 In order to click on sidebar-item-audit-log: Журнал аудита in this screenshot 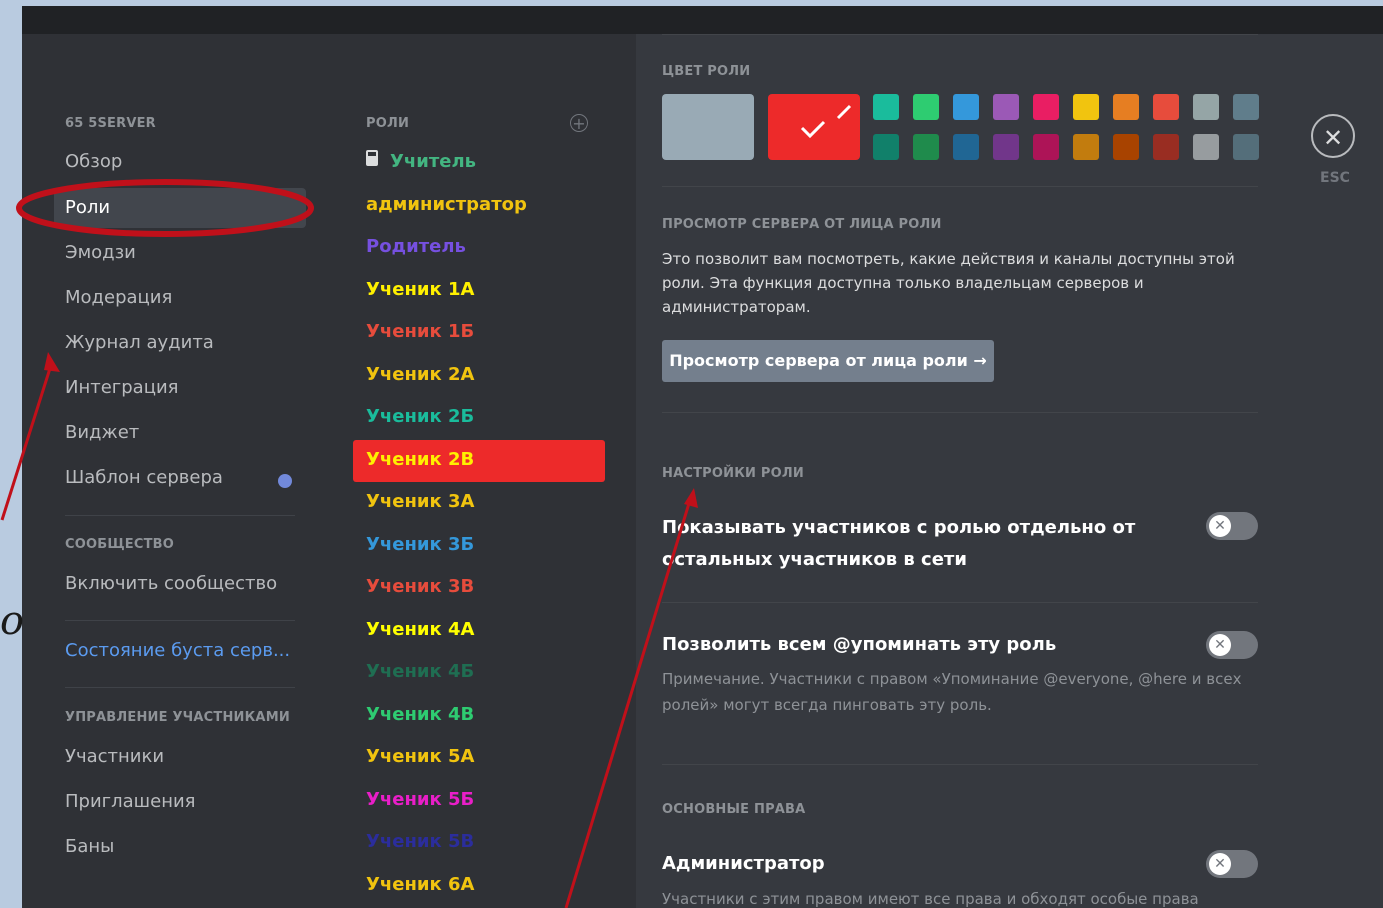, I will do `click(139, 342)`.